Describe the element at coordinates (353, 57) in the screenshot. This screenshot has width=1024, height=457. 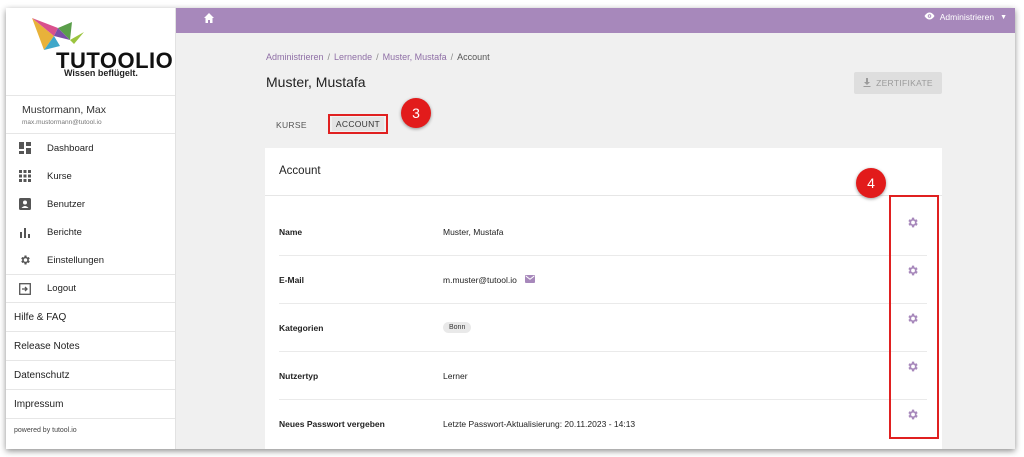
I see `breadcrumb-item: Lernende` at that location.